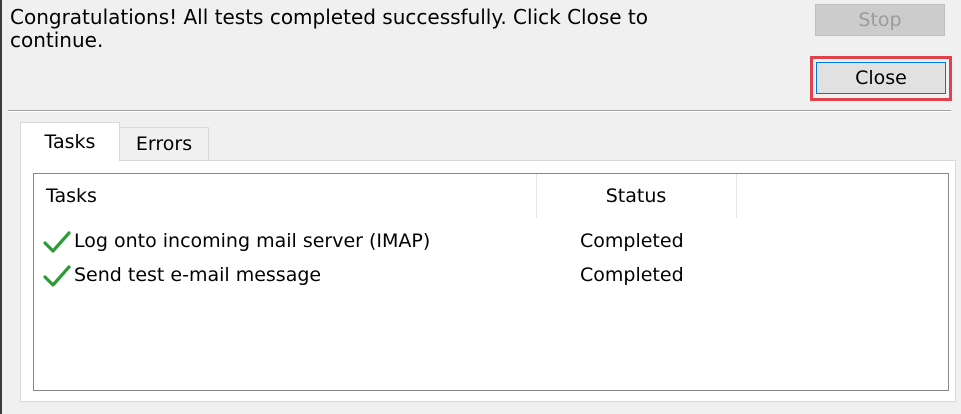 Image resolution: width=961 pixels, height=414 pixels. I want to click on list-header: Tasks Status, so click(491, 196).